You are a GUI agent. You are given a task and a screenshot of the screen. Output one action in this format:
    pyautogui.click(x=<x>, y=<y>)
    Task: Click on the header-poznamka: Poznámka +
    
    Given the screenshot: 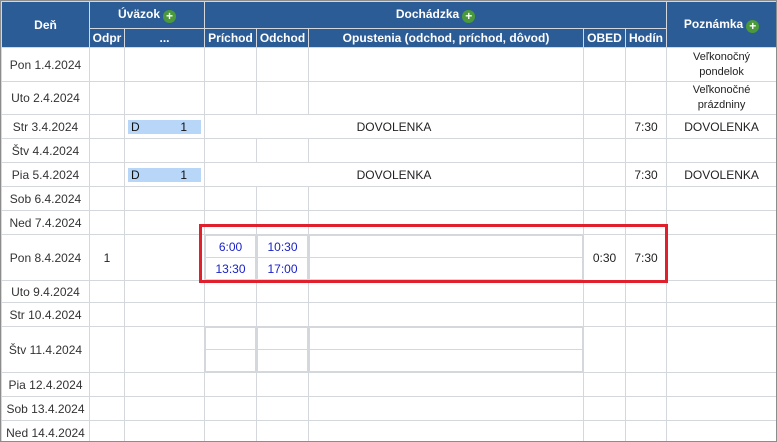 What is the action you would take?
    pyautogui.click(x=721, y=24)
    